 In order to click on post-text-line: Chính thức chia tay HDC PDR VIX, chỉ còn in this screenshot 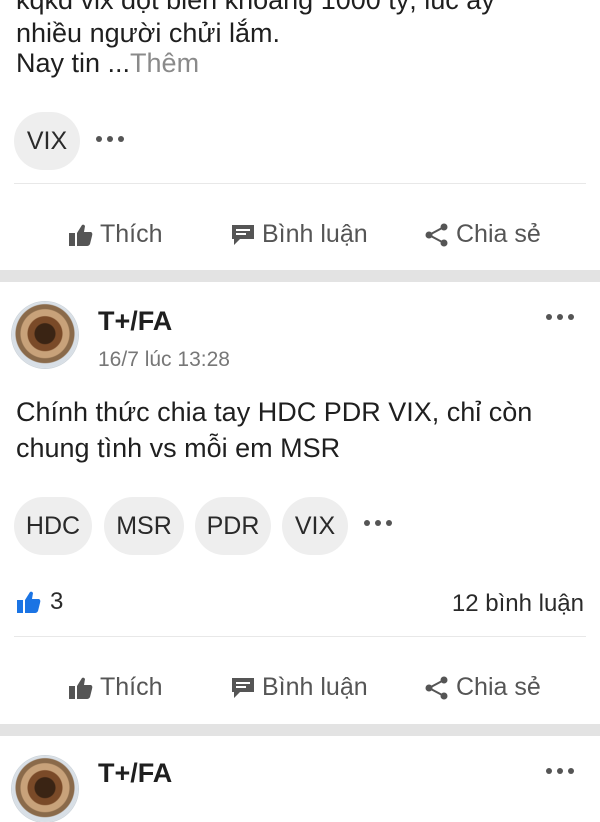, I will do `click(274, 412)`.